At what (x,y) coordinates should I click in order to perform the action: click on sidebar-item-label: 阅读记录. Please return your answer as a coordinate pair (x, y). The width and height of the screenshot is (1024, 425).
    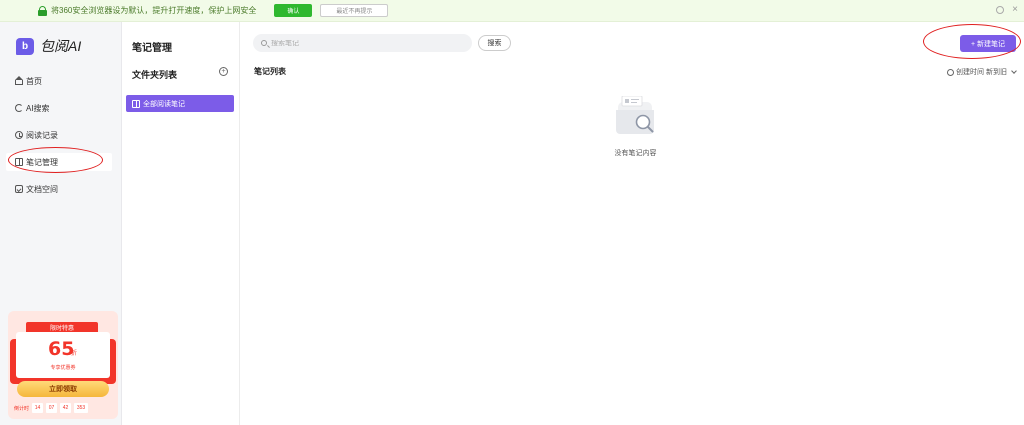
    Looking at the image, I should click on (42, 135).